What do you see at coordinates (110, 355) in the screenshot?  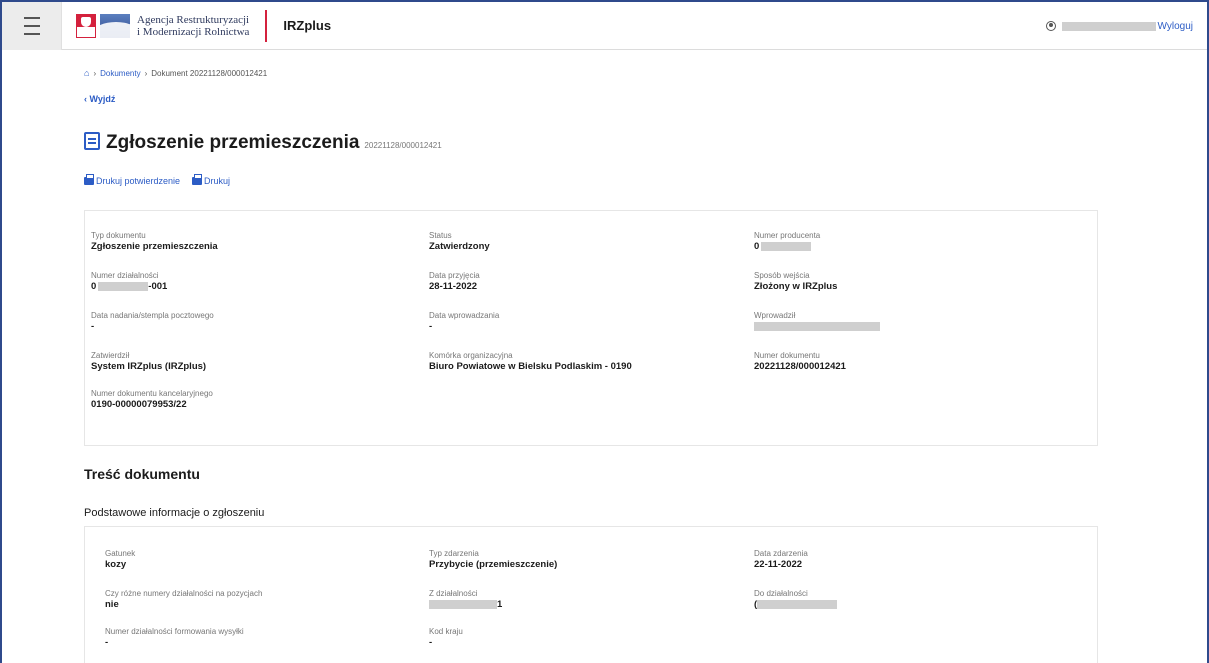 I see `detail-label: Zatwierdził` at bounding box center [110, 355].